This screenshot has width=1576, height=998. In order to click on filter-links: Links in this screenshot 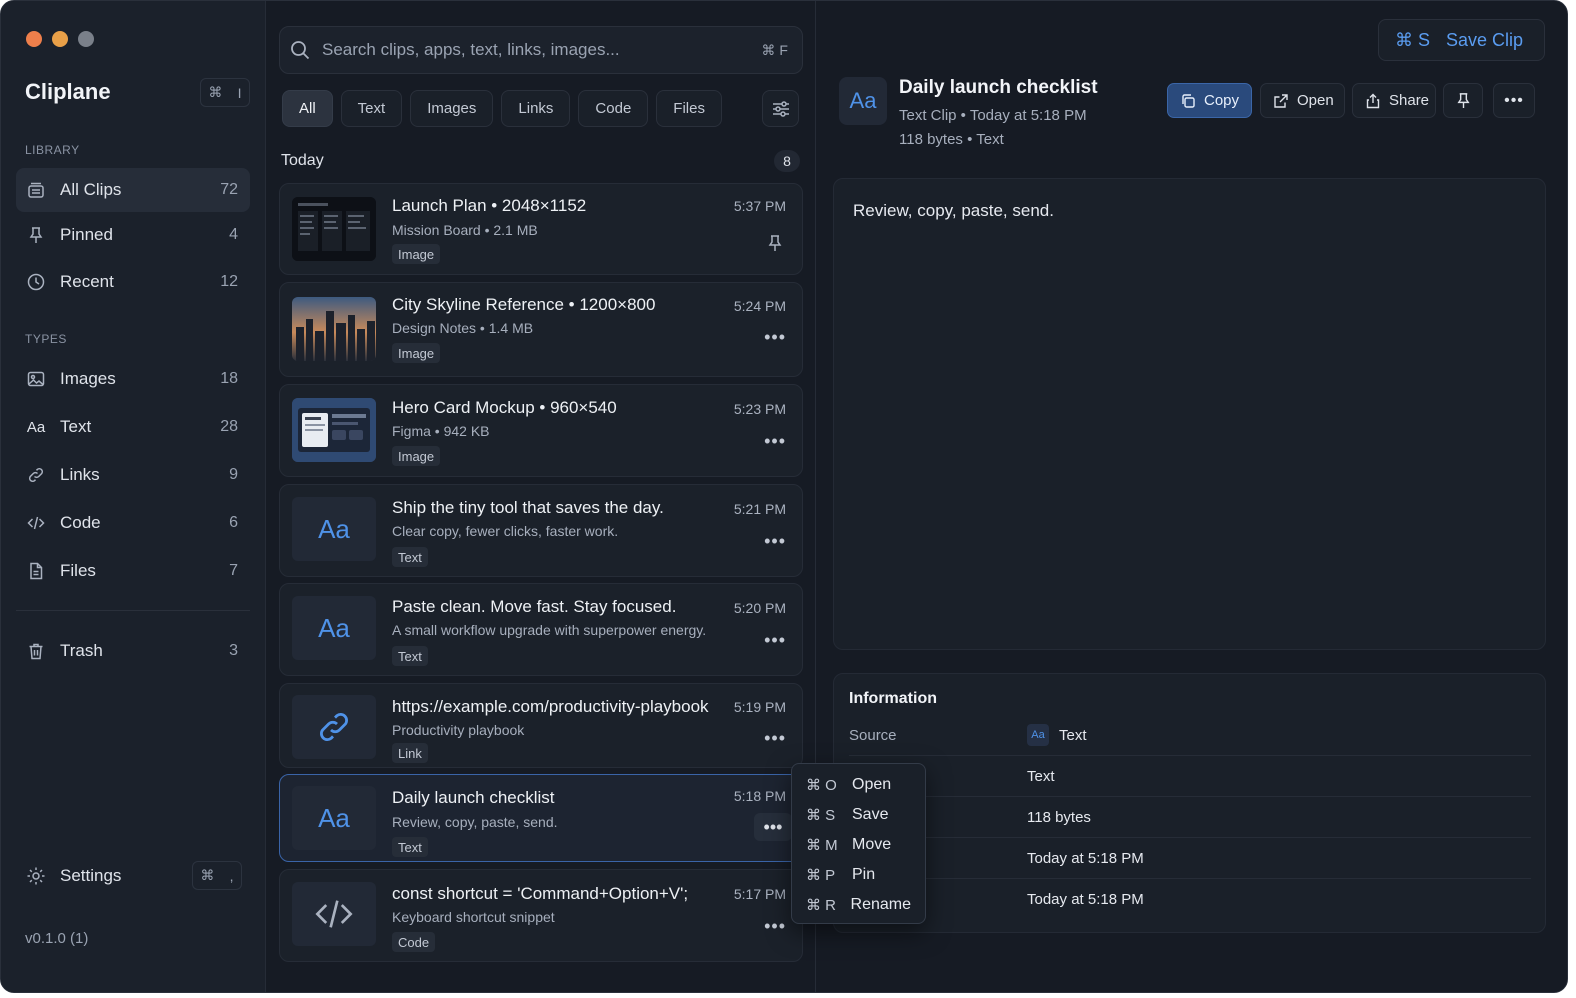, I will do `click(536, 108)`.